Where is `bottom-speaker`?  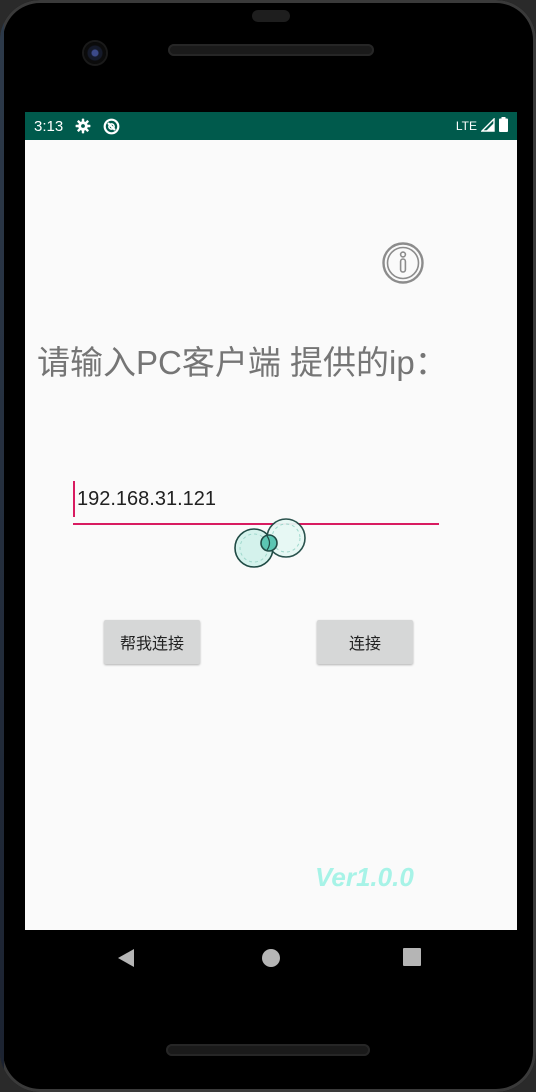
bottom-speaker is located at coordinates (268, 1050).